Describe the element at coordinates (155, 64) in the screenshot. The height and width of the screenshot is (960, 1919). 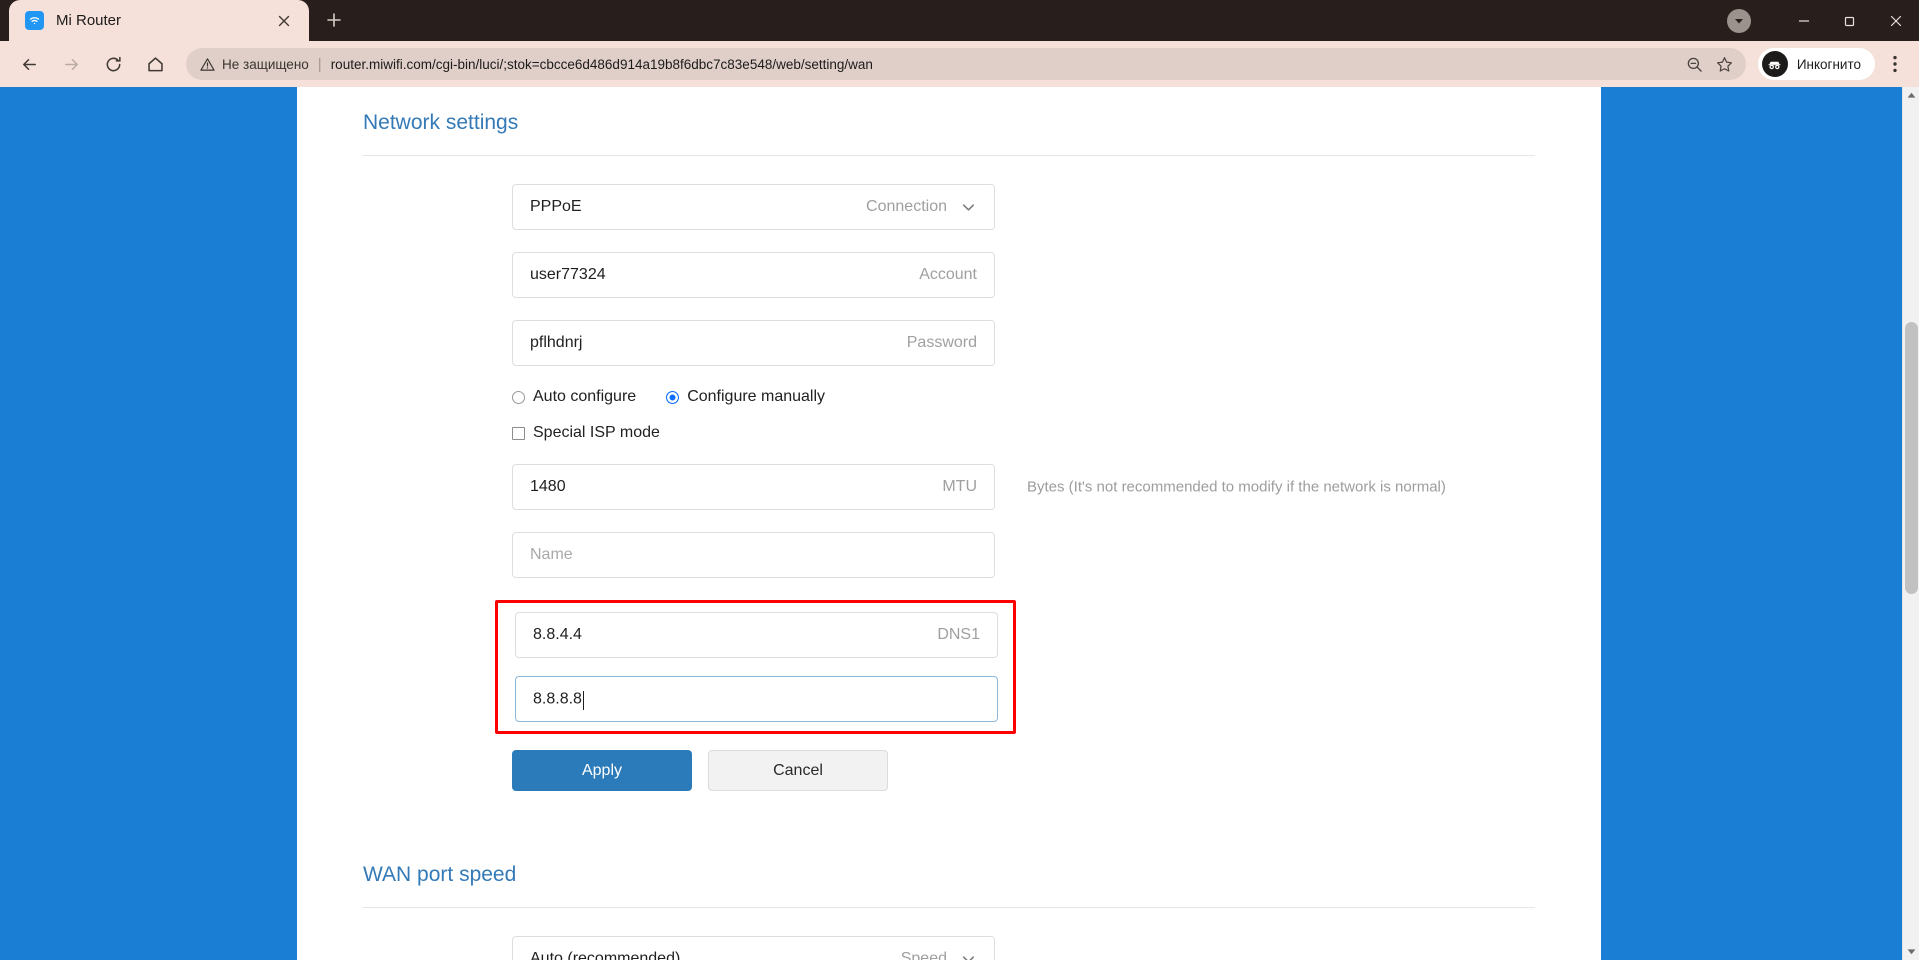
I see `home-icon` at that location.